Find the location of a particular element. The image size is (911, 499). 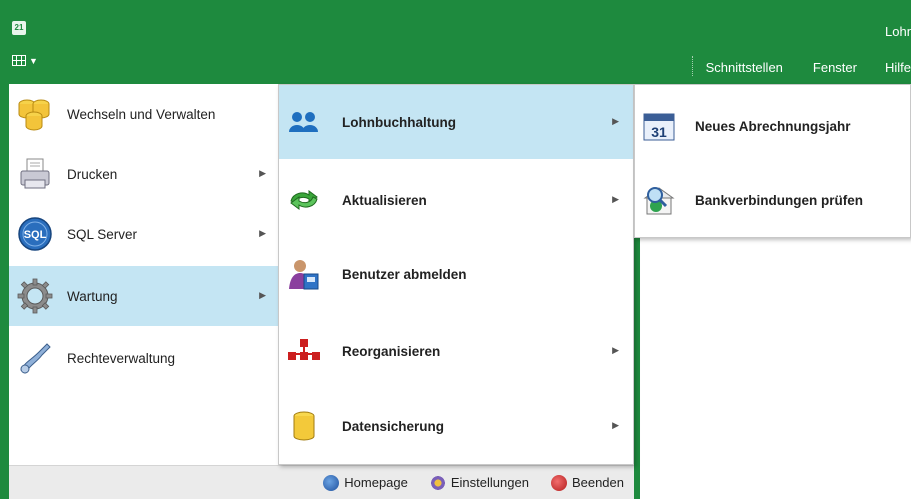

submenu-item-benutzer-abmelden: Benutzer abmelden is located at coordinates (456, 274).